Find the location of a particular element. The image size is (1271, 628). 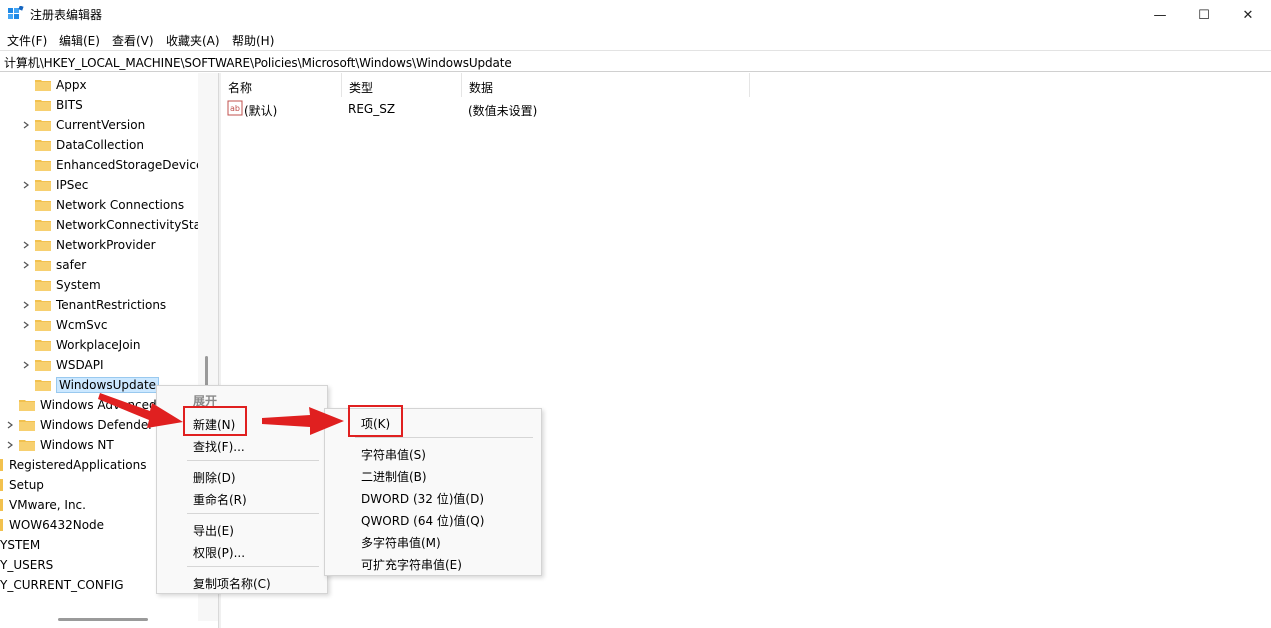

tree-item: WcmSvc is located at coordinates (71, 325).